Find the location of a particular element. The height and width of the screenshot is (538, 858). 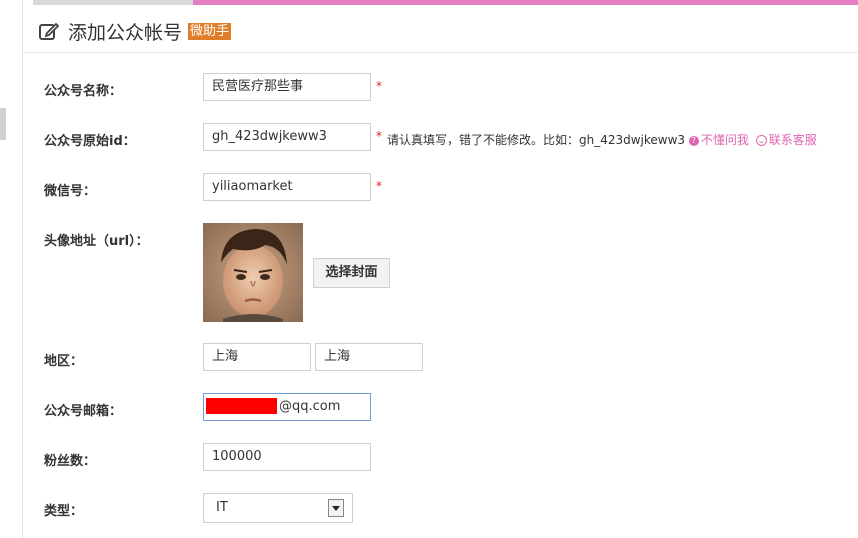

original-id-input: gh_423dwjkeww3 is located at coordinates (287, 137).